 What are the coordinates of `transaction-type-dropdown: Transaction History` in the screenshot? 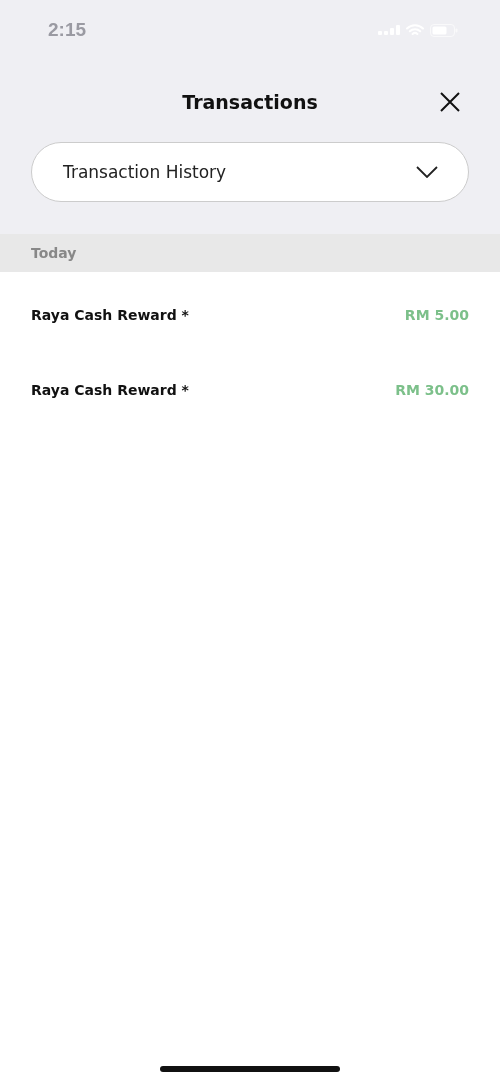 It's located at (250, 172).